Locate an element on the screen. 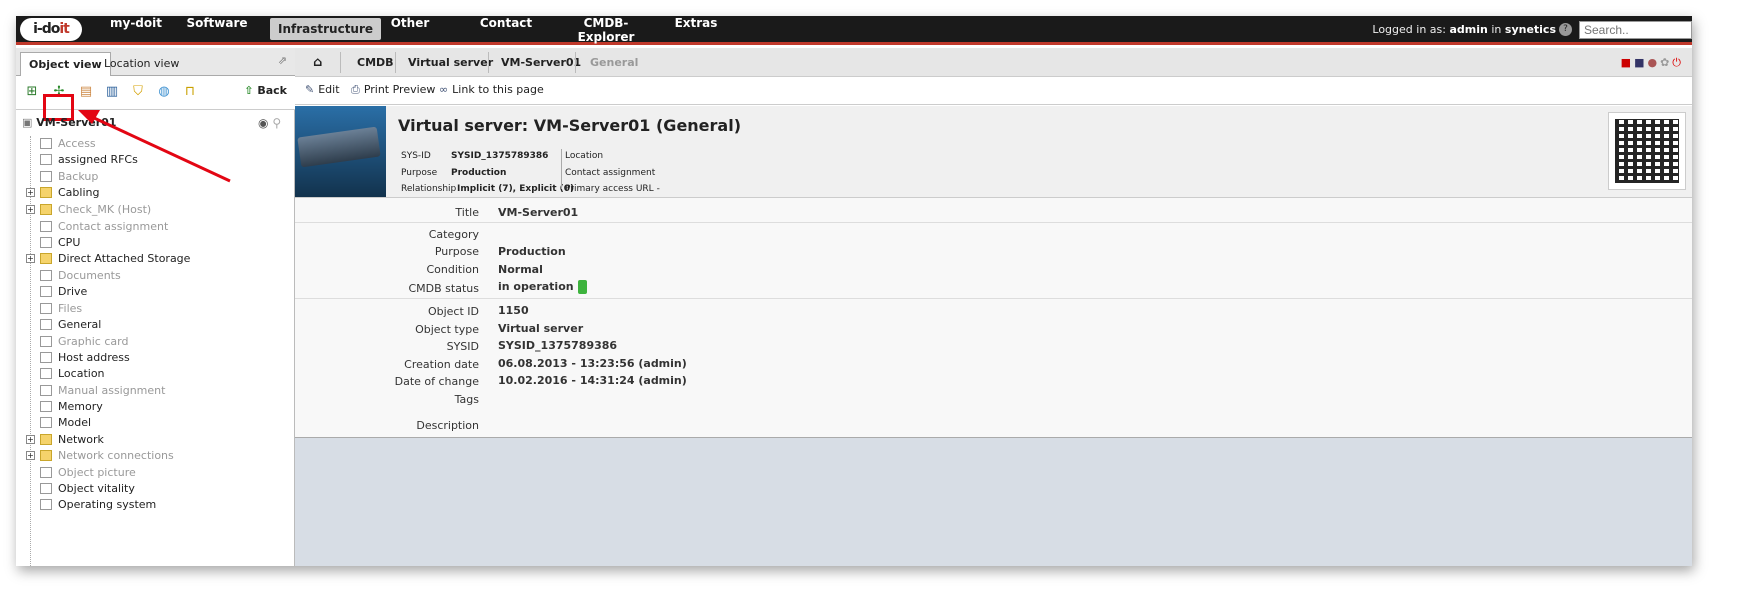 The width and height of the screenshot is (1740, 614). breadcrumb-current: General is located at coordinates (614, 62).